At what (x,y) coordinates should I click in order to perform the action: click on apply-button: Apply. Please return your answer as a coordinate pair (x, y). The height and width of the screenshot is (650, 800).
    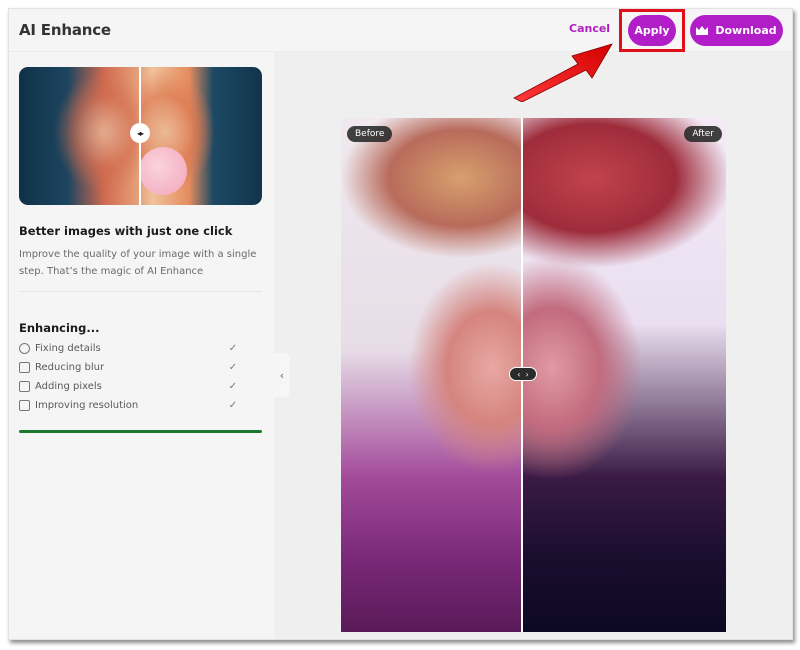
    Looking at the image, I should click on (652, 30).